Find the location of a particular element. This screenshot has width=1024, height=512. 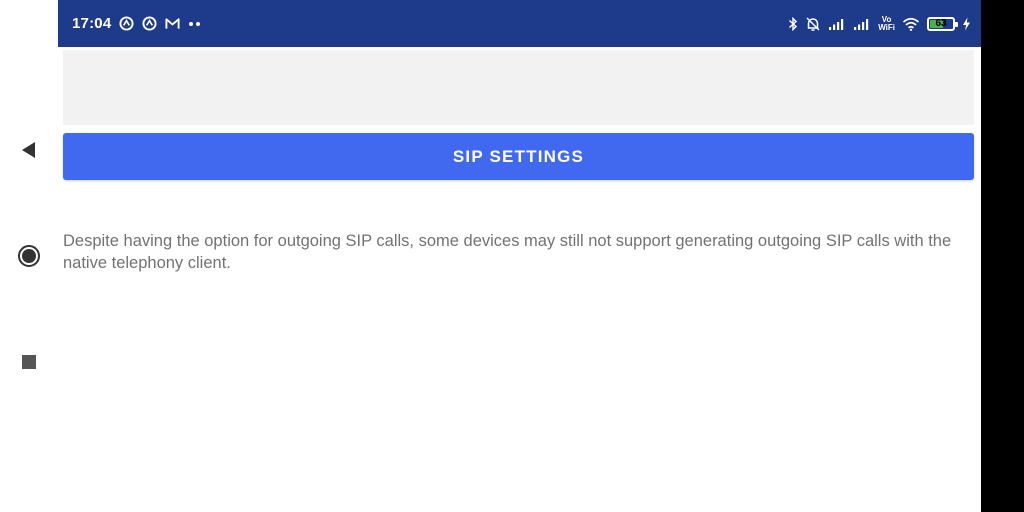

back-button is located at coordinates (29, 150).